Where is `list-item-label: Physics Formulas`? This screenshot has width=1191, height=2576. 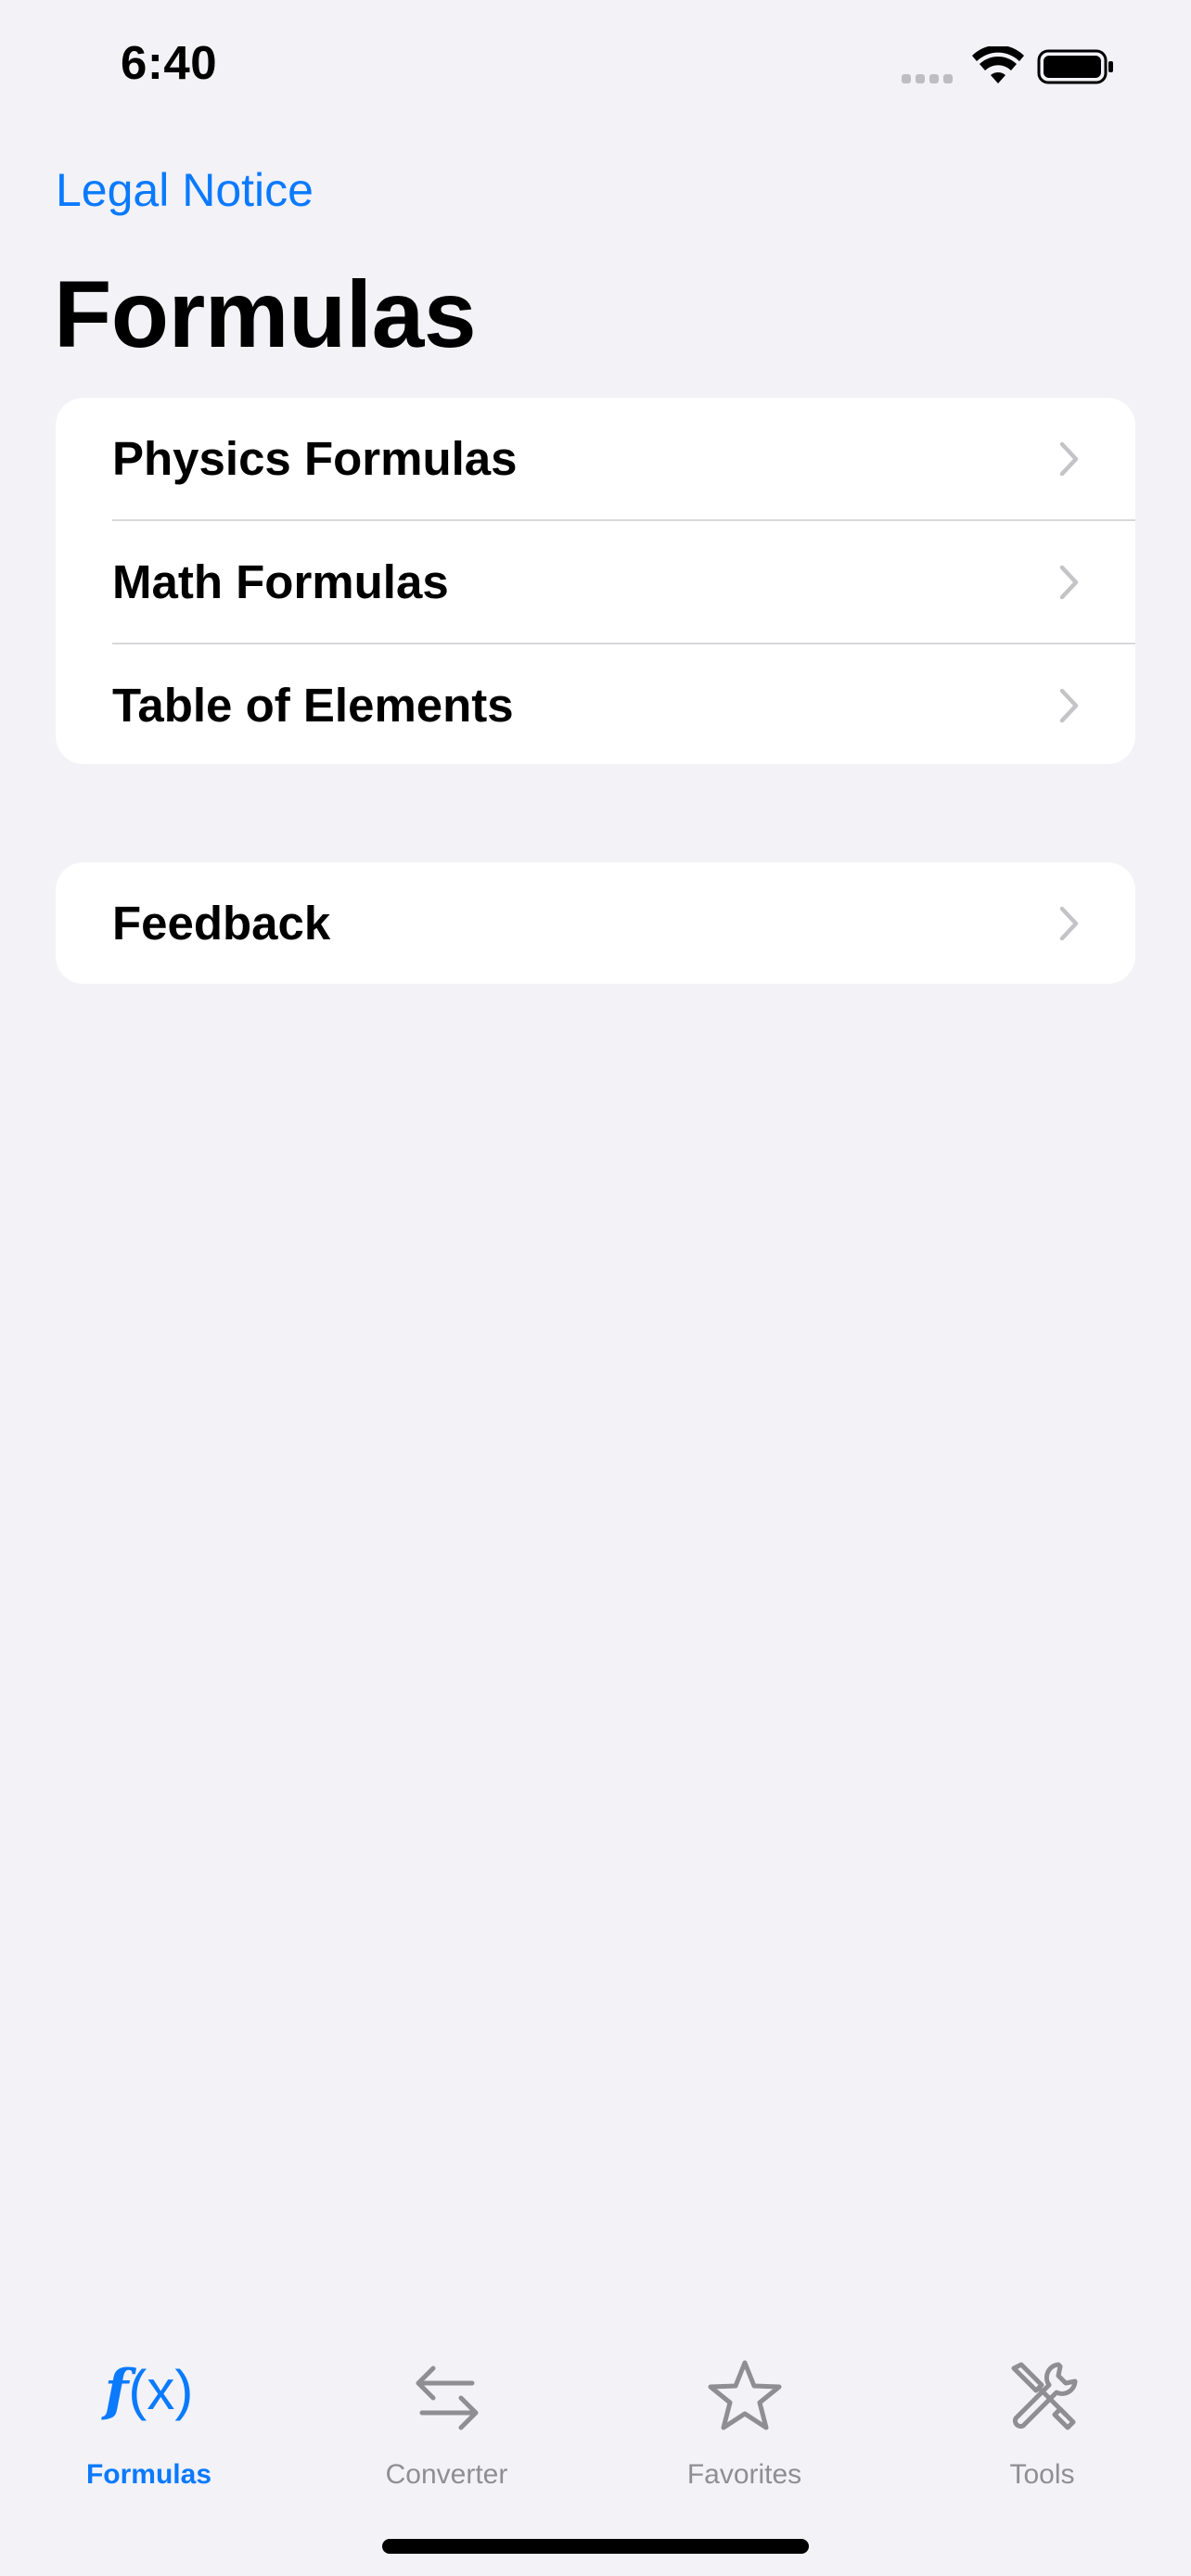
list-item-label: Physics Formulas is located at coordinates (315, 458).